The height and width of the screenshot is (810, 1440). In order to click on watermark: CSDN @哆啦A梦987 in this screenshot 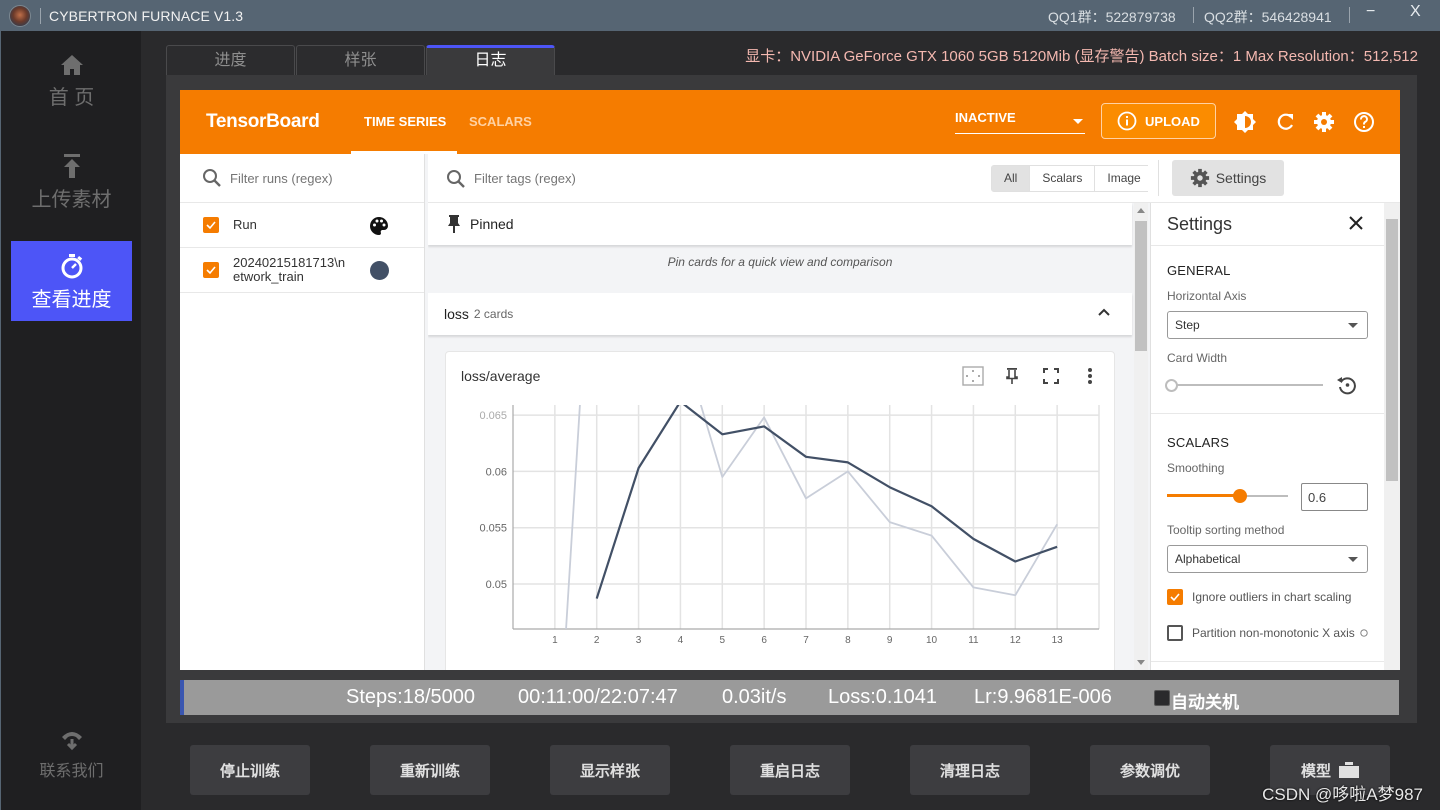, I will do `click(1342, 794)`.